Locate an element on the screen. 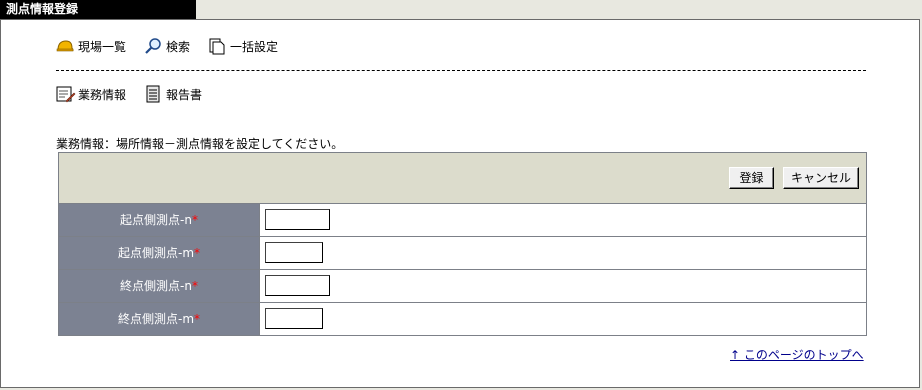  nav-report: 報告書 is located at coordinates (173, 94).